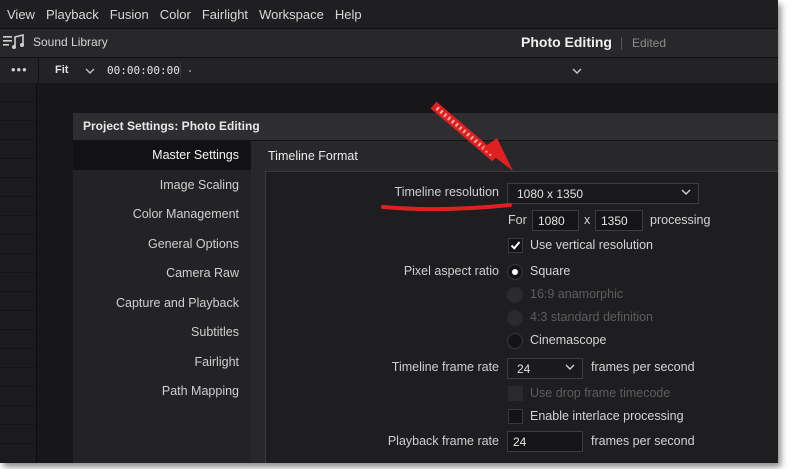 The width and height of the screenshot is (800, 469). What do you see at coordinates (38, 70) in the screenshot?
I see `toolbar-divider` at bounding box center [38, 70].